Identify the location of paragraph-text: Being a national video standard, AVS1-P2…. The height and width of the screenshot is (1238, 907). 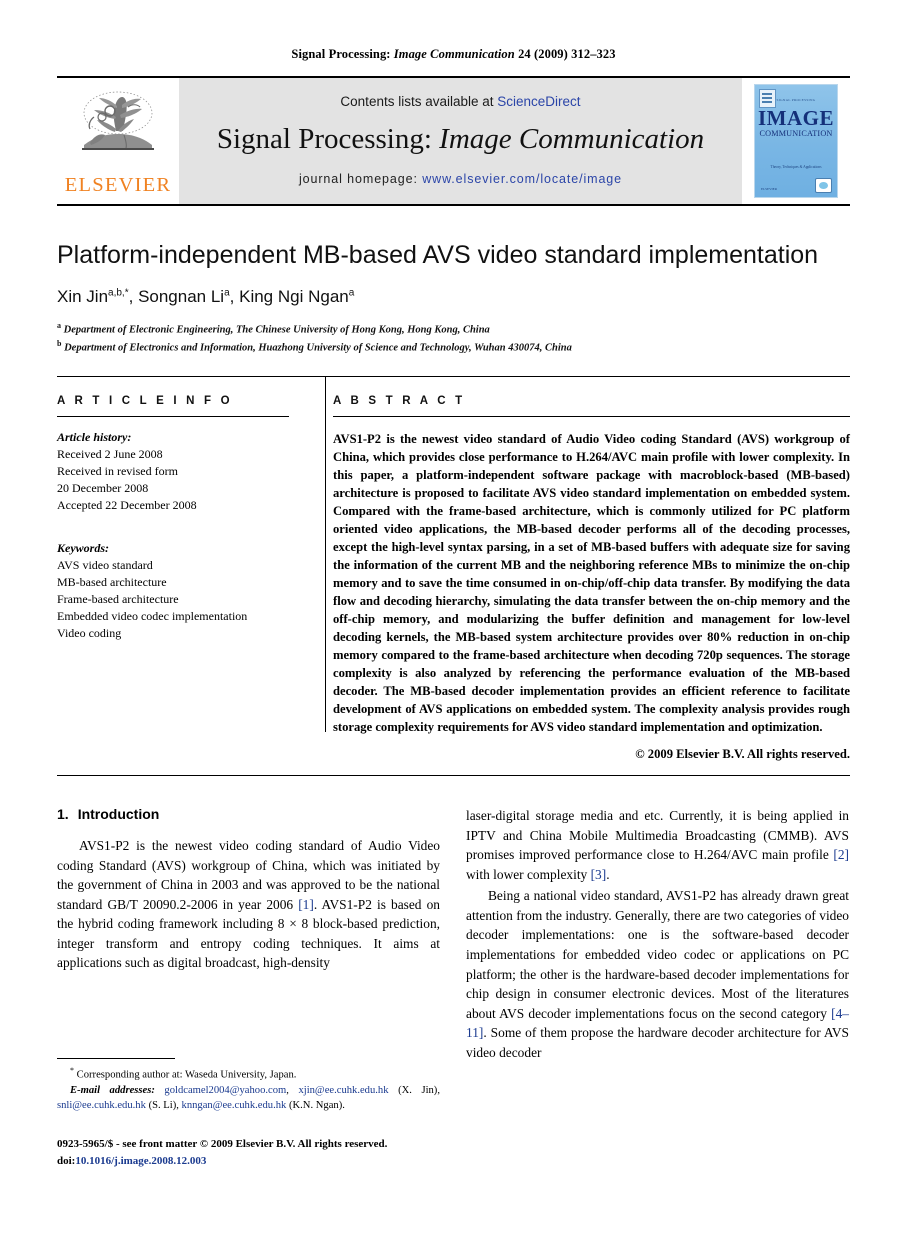
(657, 954).